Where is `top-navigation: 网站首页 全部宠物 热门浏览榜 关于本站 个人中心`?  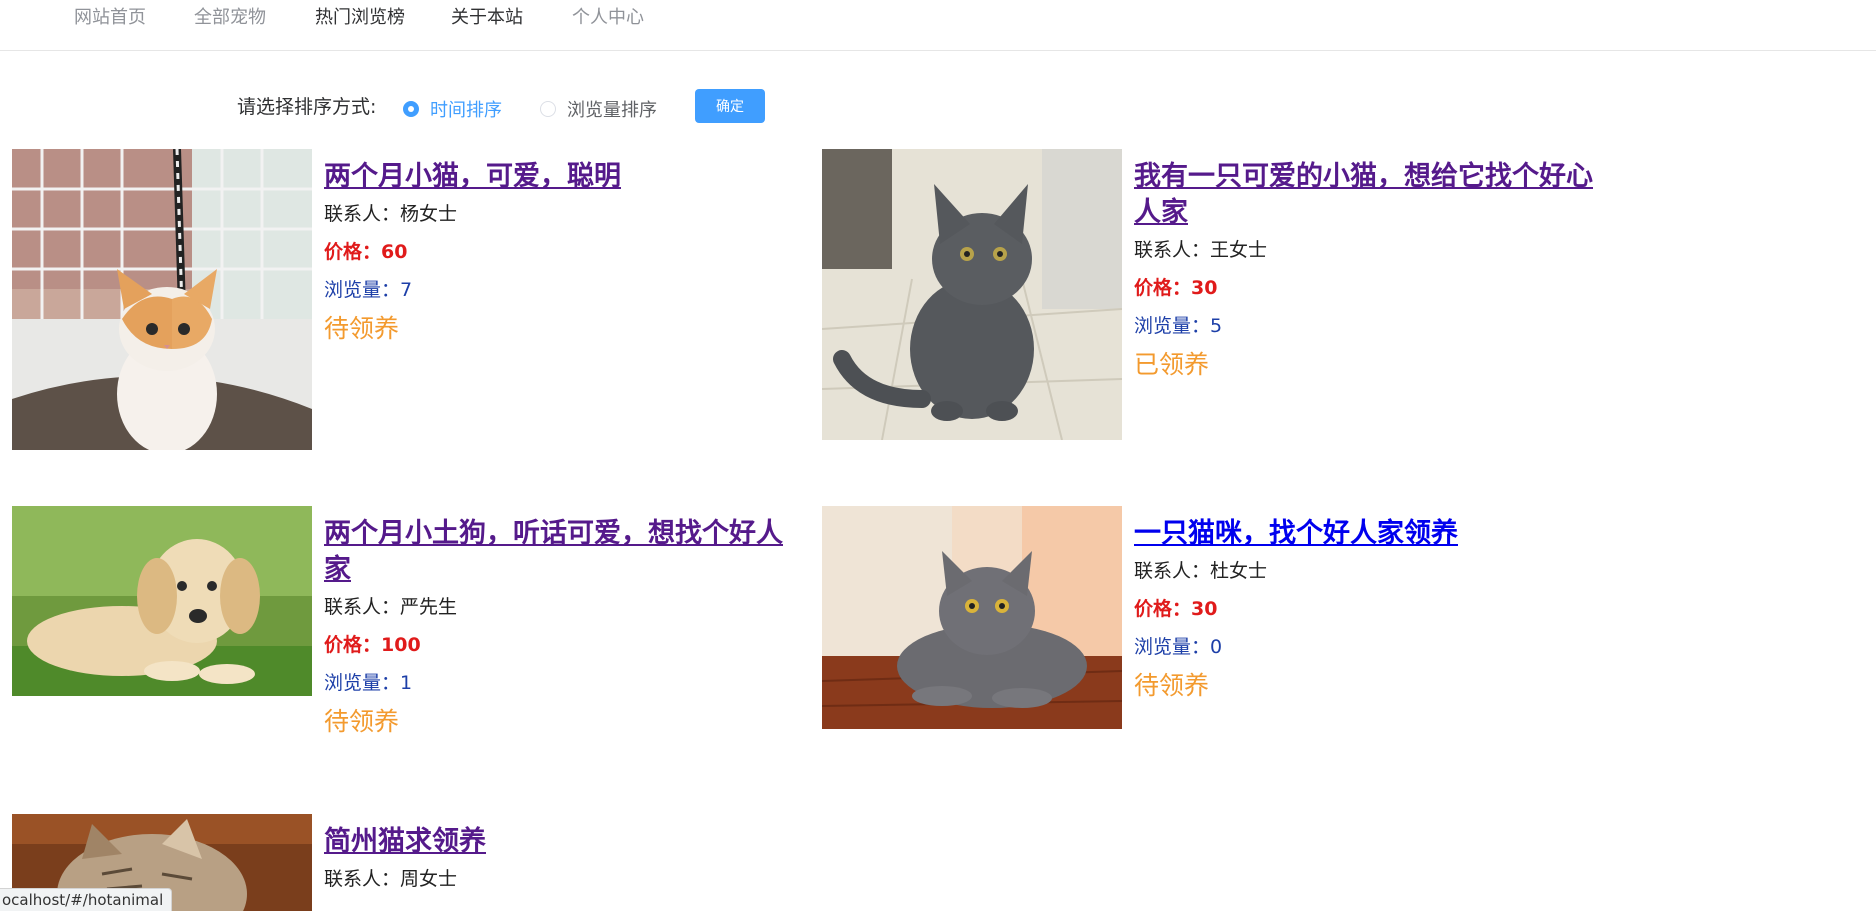
top-navigation: 网站首页 全部宠物 热门浏览榜 关于本站 个人中心 is located at coordinates (938, 25).